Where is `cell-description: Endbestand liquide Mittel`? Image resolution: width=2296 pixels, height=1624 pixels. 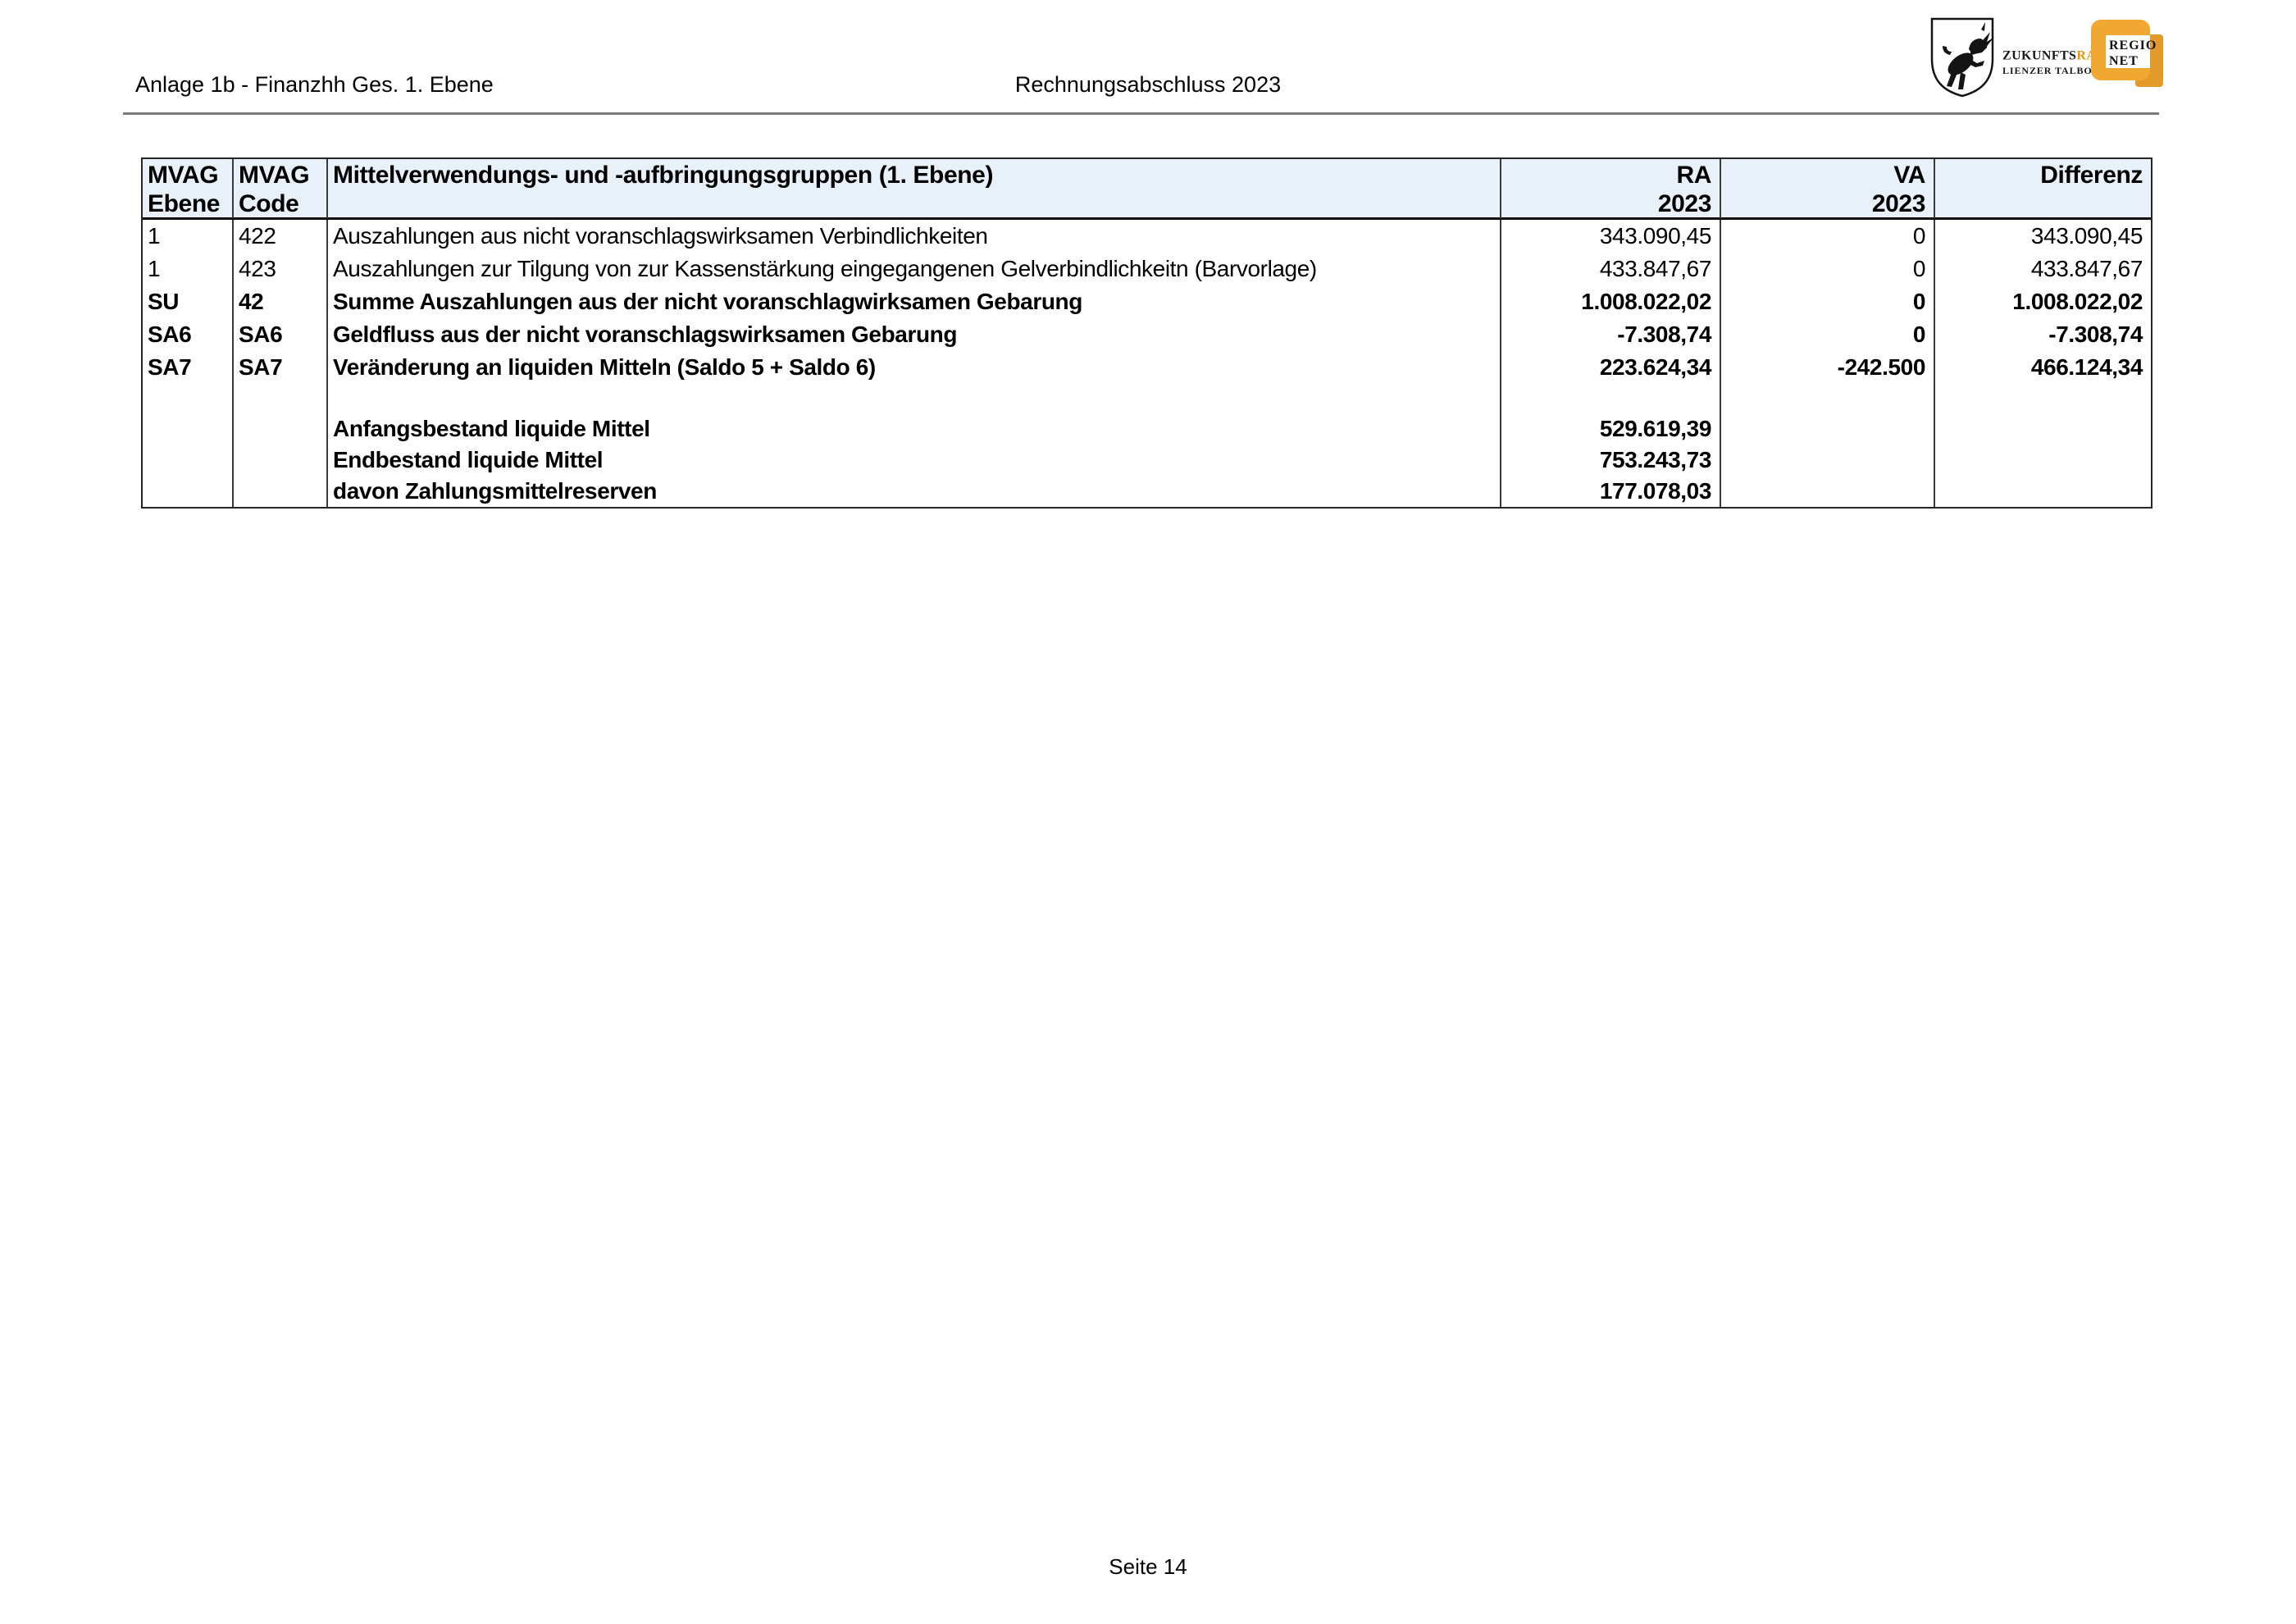
cell-description: Endbestand liquide Mittel is located at coordinates (914, 460).